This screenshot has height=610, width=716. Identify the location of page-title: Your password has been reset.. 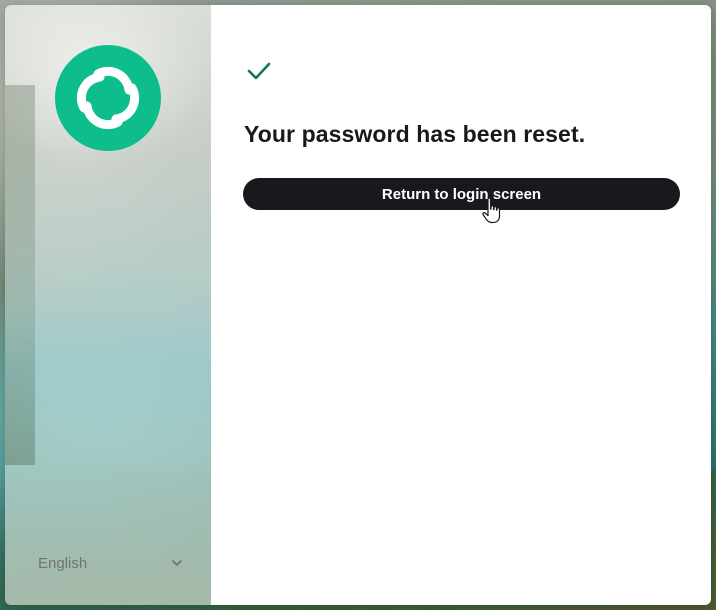
(415, 134).